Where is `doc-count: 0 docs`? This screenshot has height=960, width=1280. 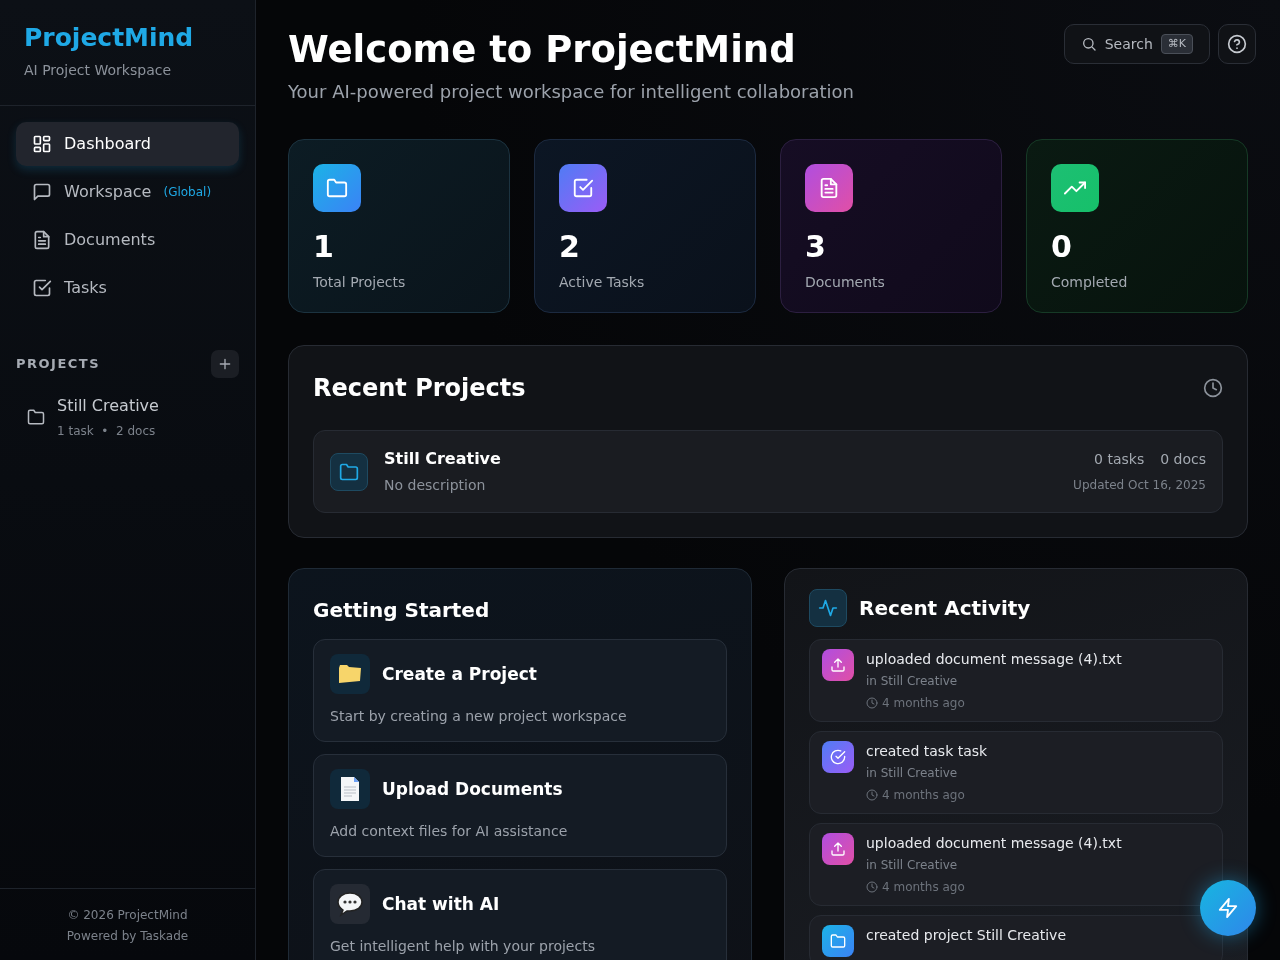
doc-count: 0 docs is located at coordinates (1183, 459).